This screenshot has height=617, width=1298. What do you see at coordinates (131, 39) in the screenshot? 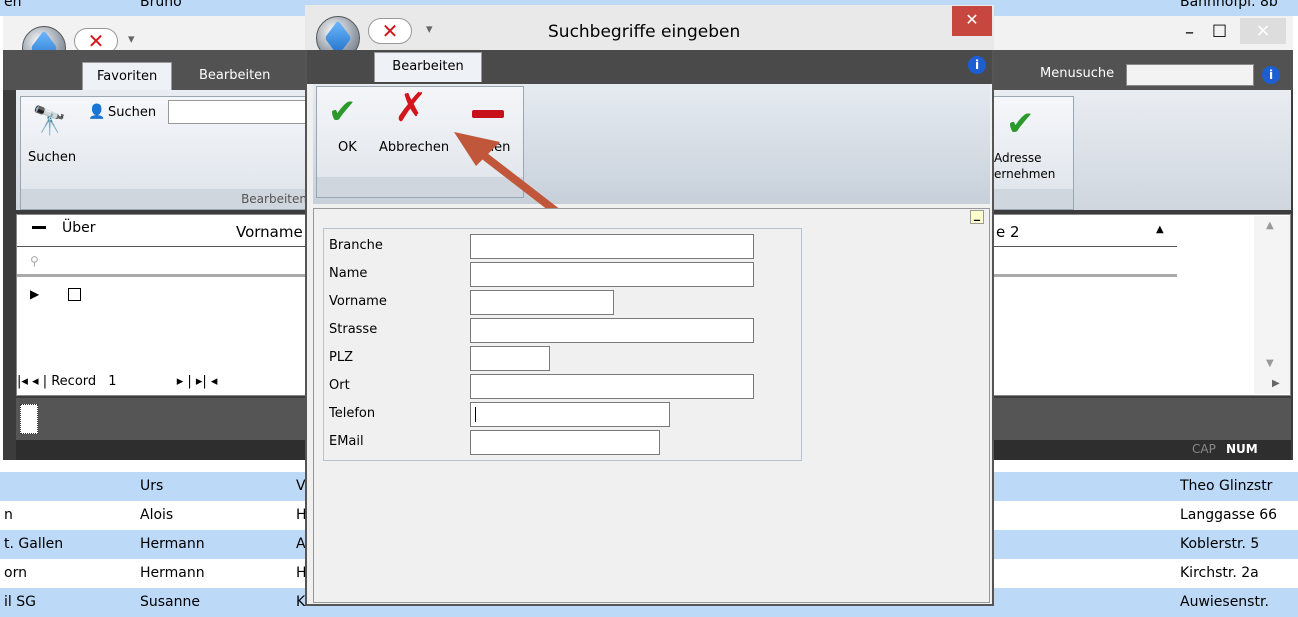
I see `qat-dropdown-icon: ▾` at bounding box center [131, 39].